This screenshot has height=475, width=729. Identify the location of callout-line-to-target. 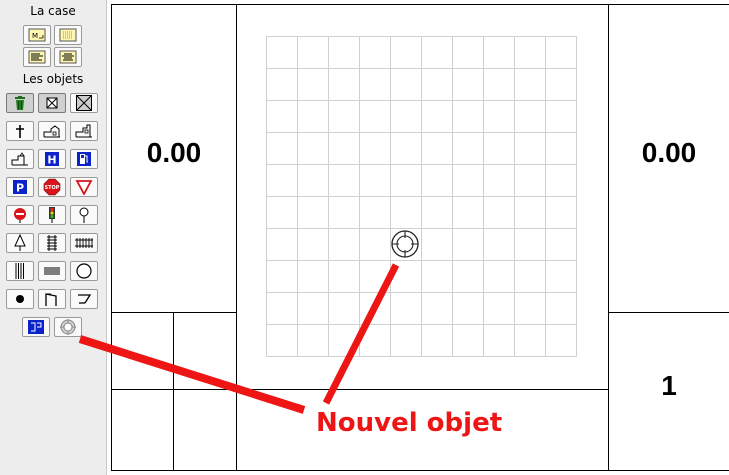
(361, 334).